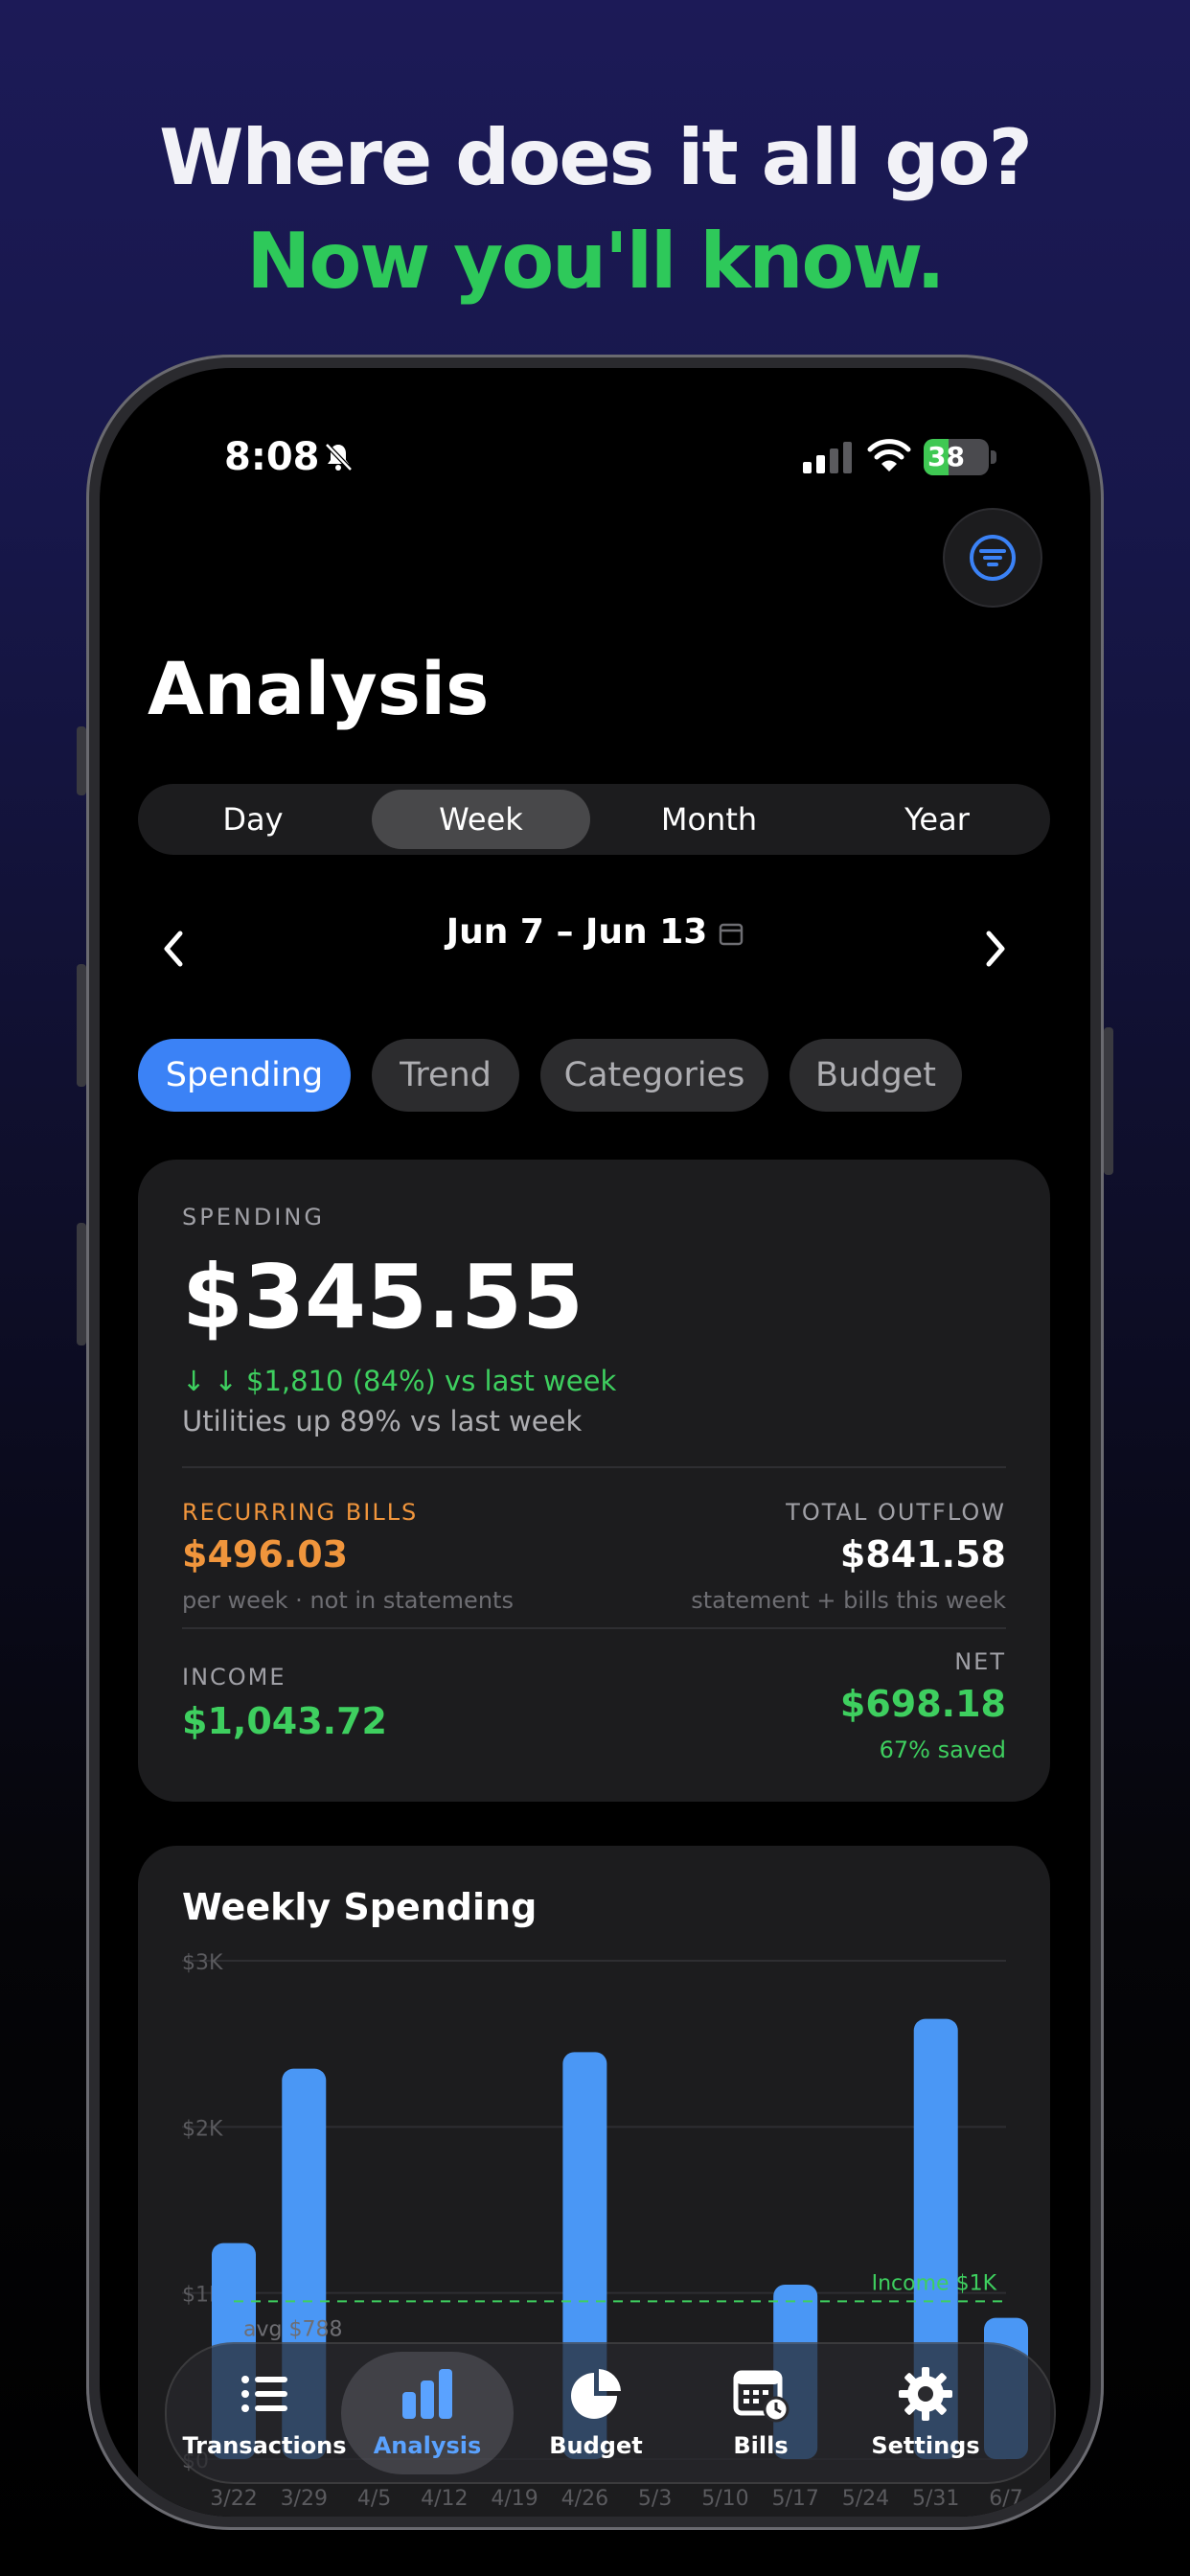  I want to click on x-tick-label: 3/22, so click(234, 2499).